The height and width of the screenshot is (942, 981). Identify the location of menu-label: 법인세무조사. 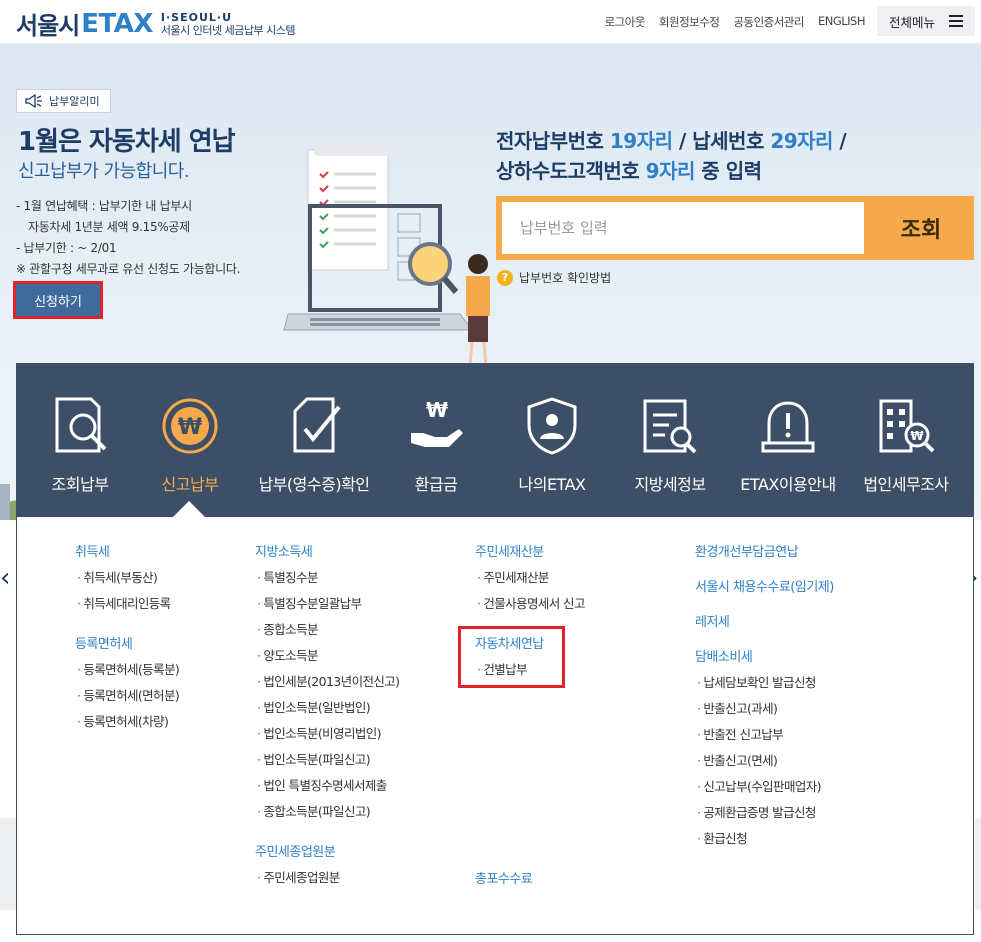
(906, 484).